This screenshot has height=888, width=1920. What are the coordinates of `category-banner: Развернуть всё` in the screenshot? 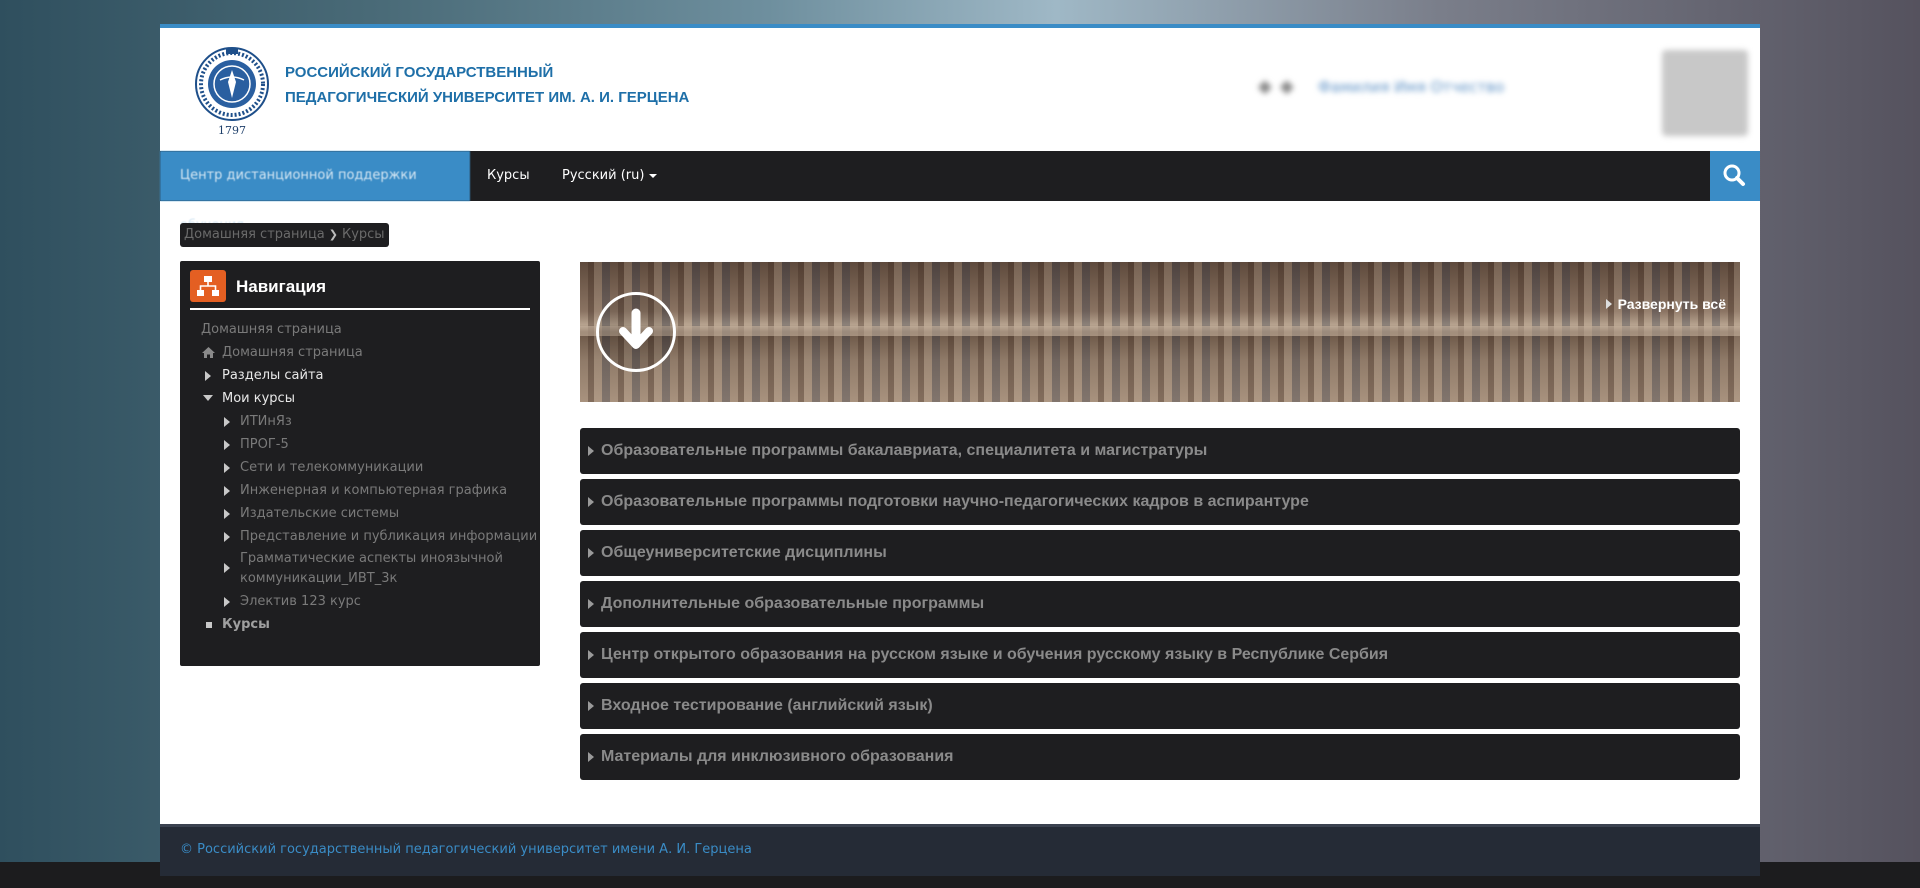 It's located at (1160, 332).